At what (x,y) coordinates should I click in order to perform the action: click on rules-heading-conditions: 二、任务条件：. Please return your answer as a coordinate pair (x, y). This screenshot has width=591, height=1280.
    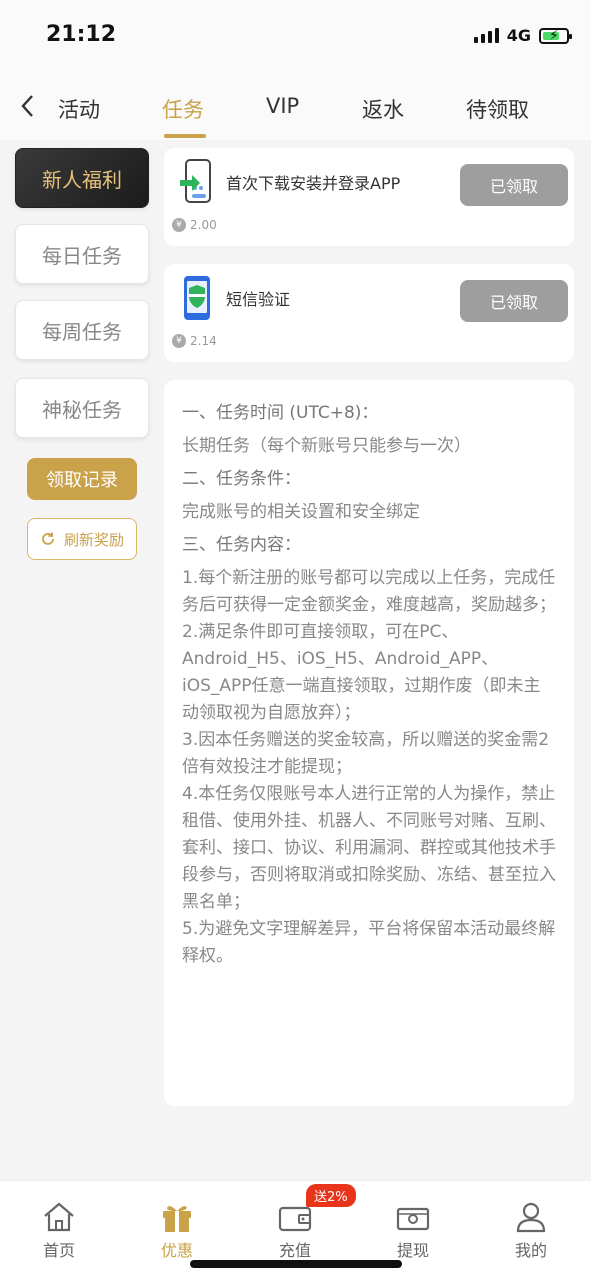
    Looking at the image, I should click on (241, 479).